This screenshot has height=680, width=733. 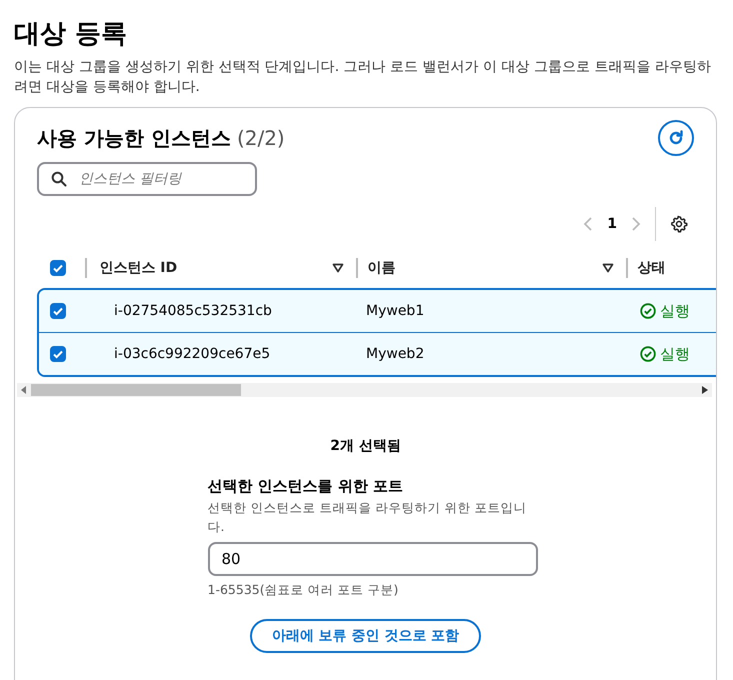 What do you see at coordinates (71, 34) in the screenshot?
I see `page-title: 대상 등록` at bounding box center [71, 34].